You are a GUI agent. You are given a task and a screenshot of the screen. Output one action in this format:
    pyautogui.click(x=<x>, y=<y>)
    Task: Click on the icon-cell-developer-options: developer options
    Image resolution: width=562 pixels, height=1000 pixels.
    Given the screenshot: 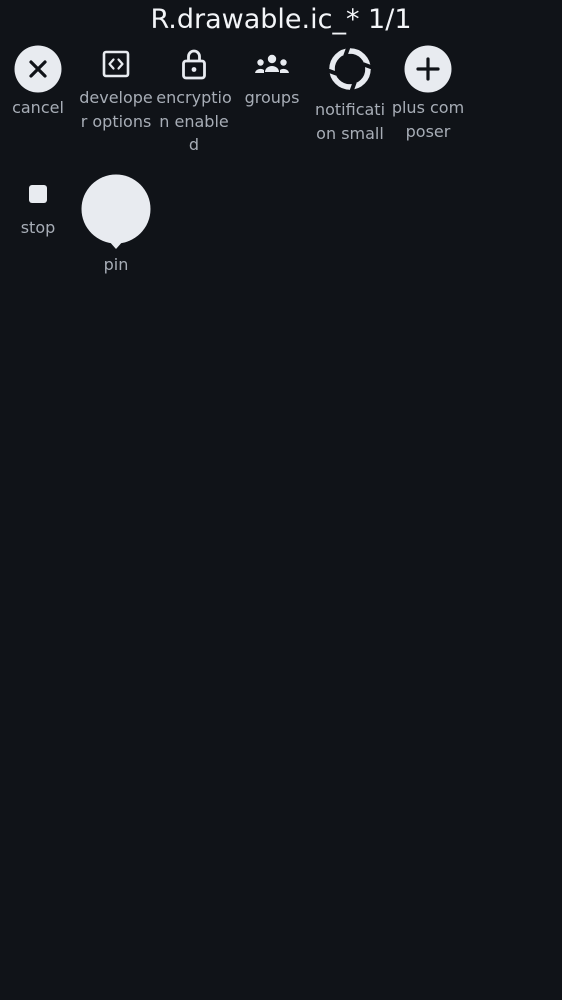 What is the action you would take?
    pyautogui.click(x=116, y=99)
    